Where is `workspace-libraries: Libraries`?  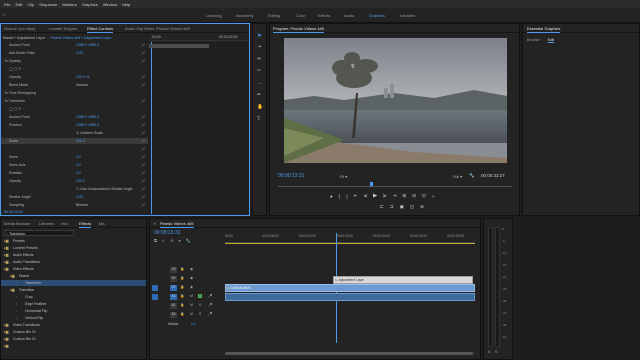 workspace-libraries: Libraries is located at coordinates (407, 15).